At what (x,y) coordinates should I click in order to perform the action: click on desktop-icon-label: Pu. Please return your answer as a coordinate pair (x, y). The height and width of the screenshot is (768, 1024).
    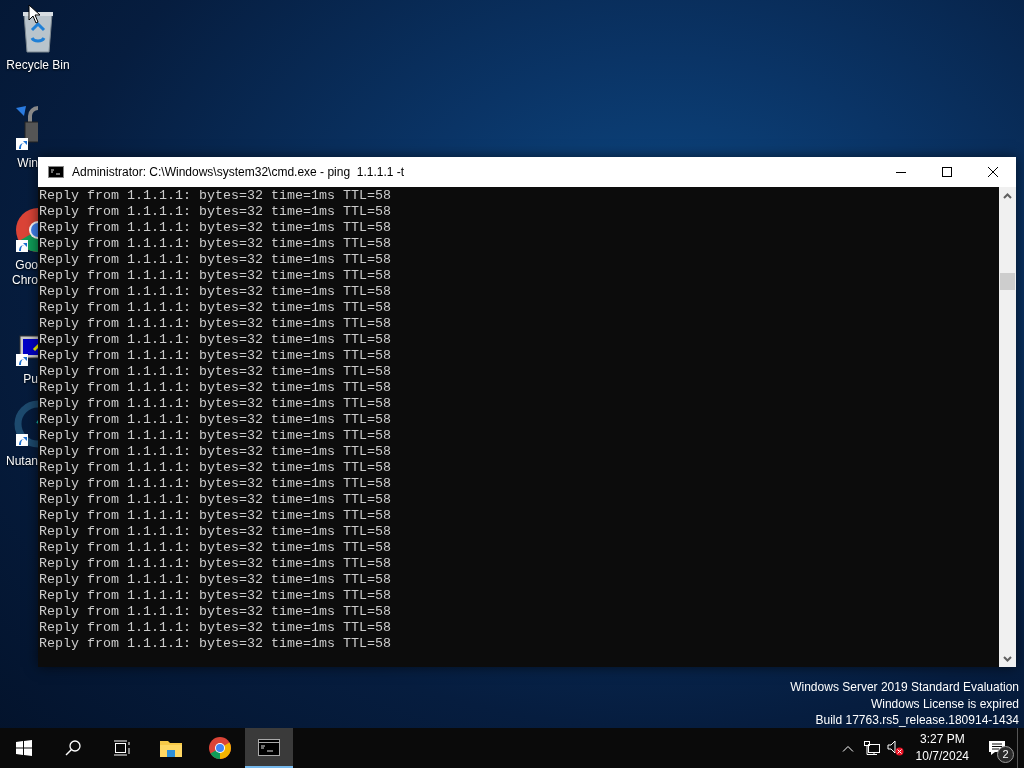
    Looking at the image, I should click on (19, 379).